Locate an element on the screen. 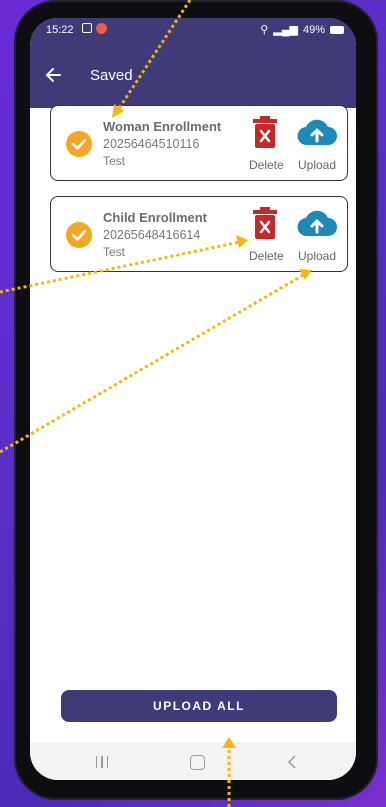 This screenshot has height=807, width=386. location-icon: ⚲ is located at coordinates (264, 30).